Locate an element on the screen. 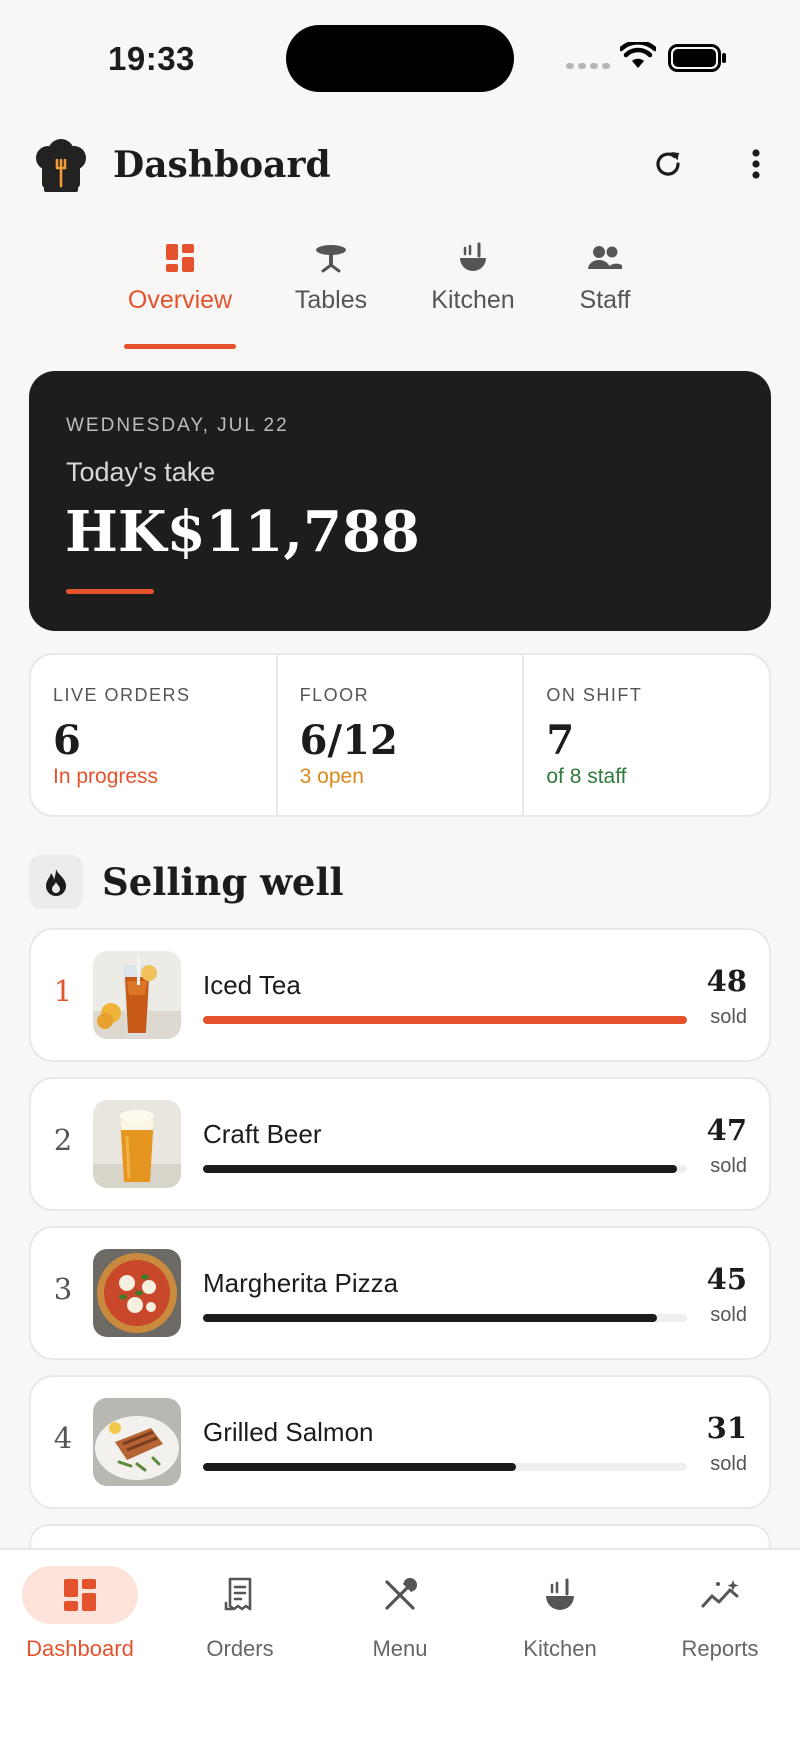 The height and width of the screenshot is (1738, 800). stat-sub: of 8 staff is located at coordinates (586, 776).